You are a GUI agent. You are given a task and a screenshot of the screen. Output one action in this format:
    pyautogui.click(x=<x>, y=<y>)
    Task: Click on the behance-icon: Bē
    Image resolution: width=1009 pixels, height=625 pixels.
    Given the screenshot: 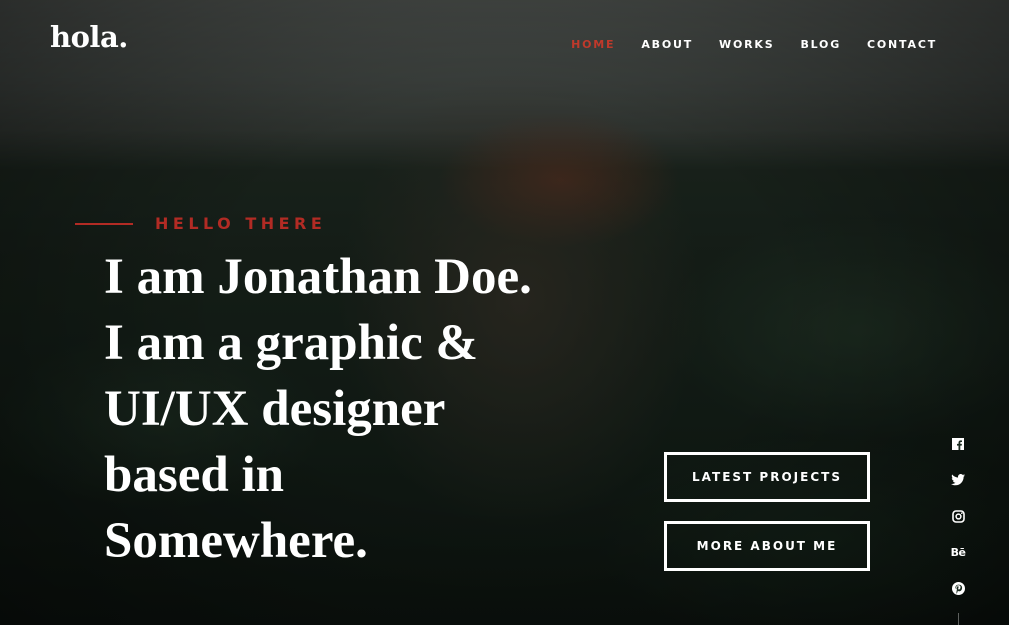 What is the action you would take?
    pyautogui.click(x=958, y=552)
    